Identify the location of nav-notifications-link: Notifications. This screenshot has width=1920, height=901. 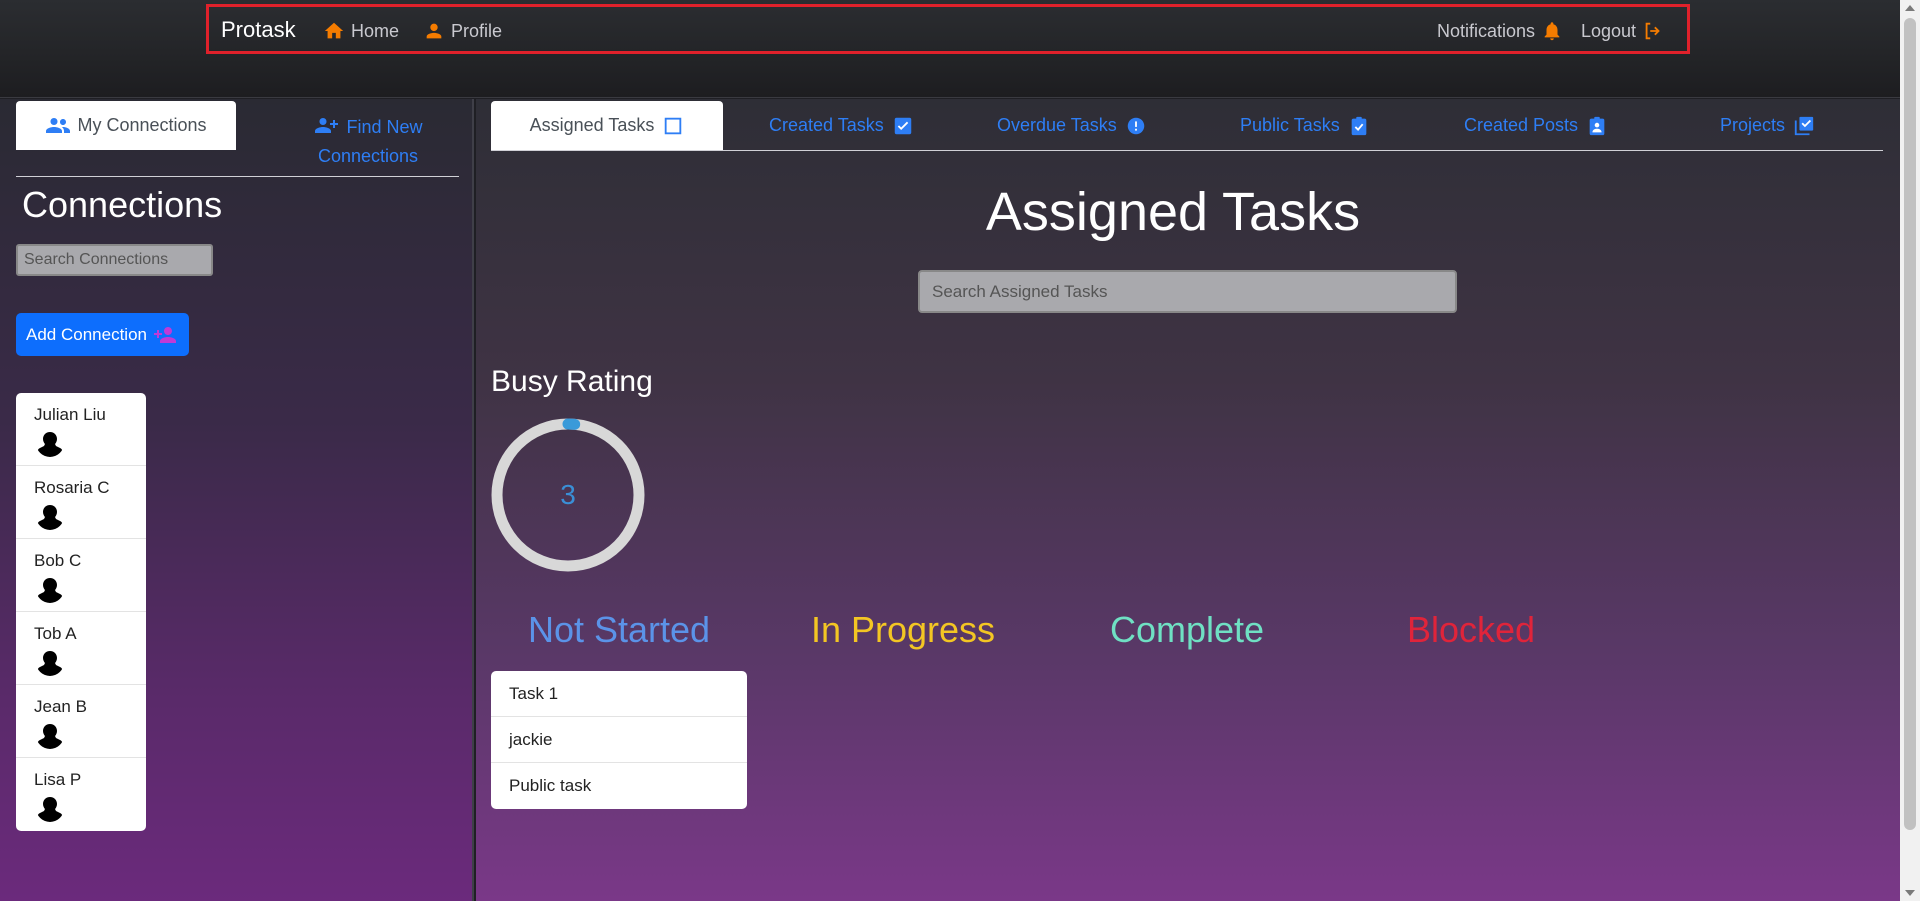
(1500, 31).